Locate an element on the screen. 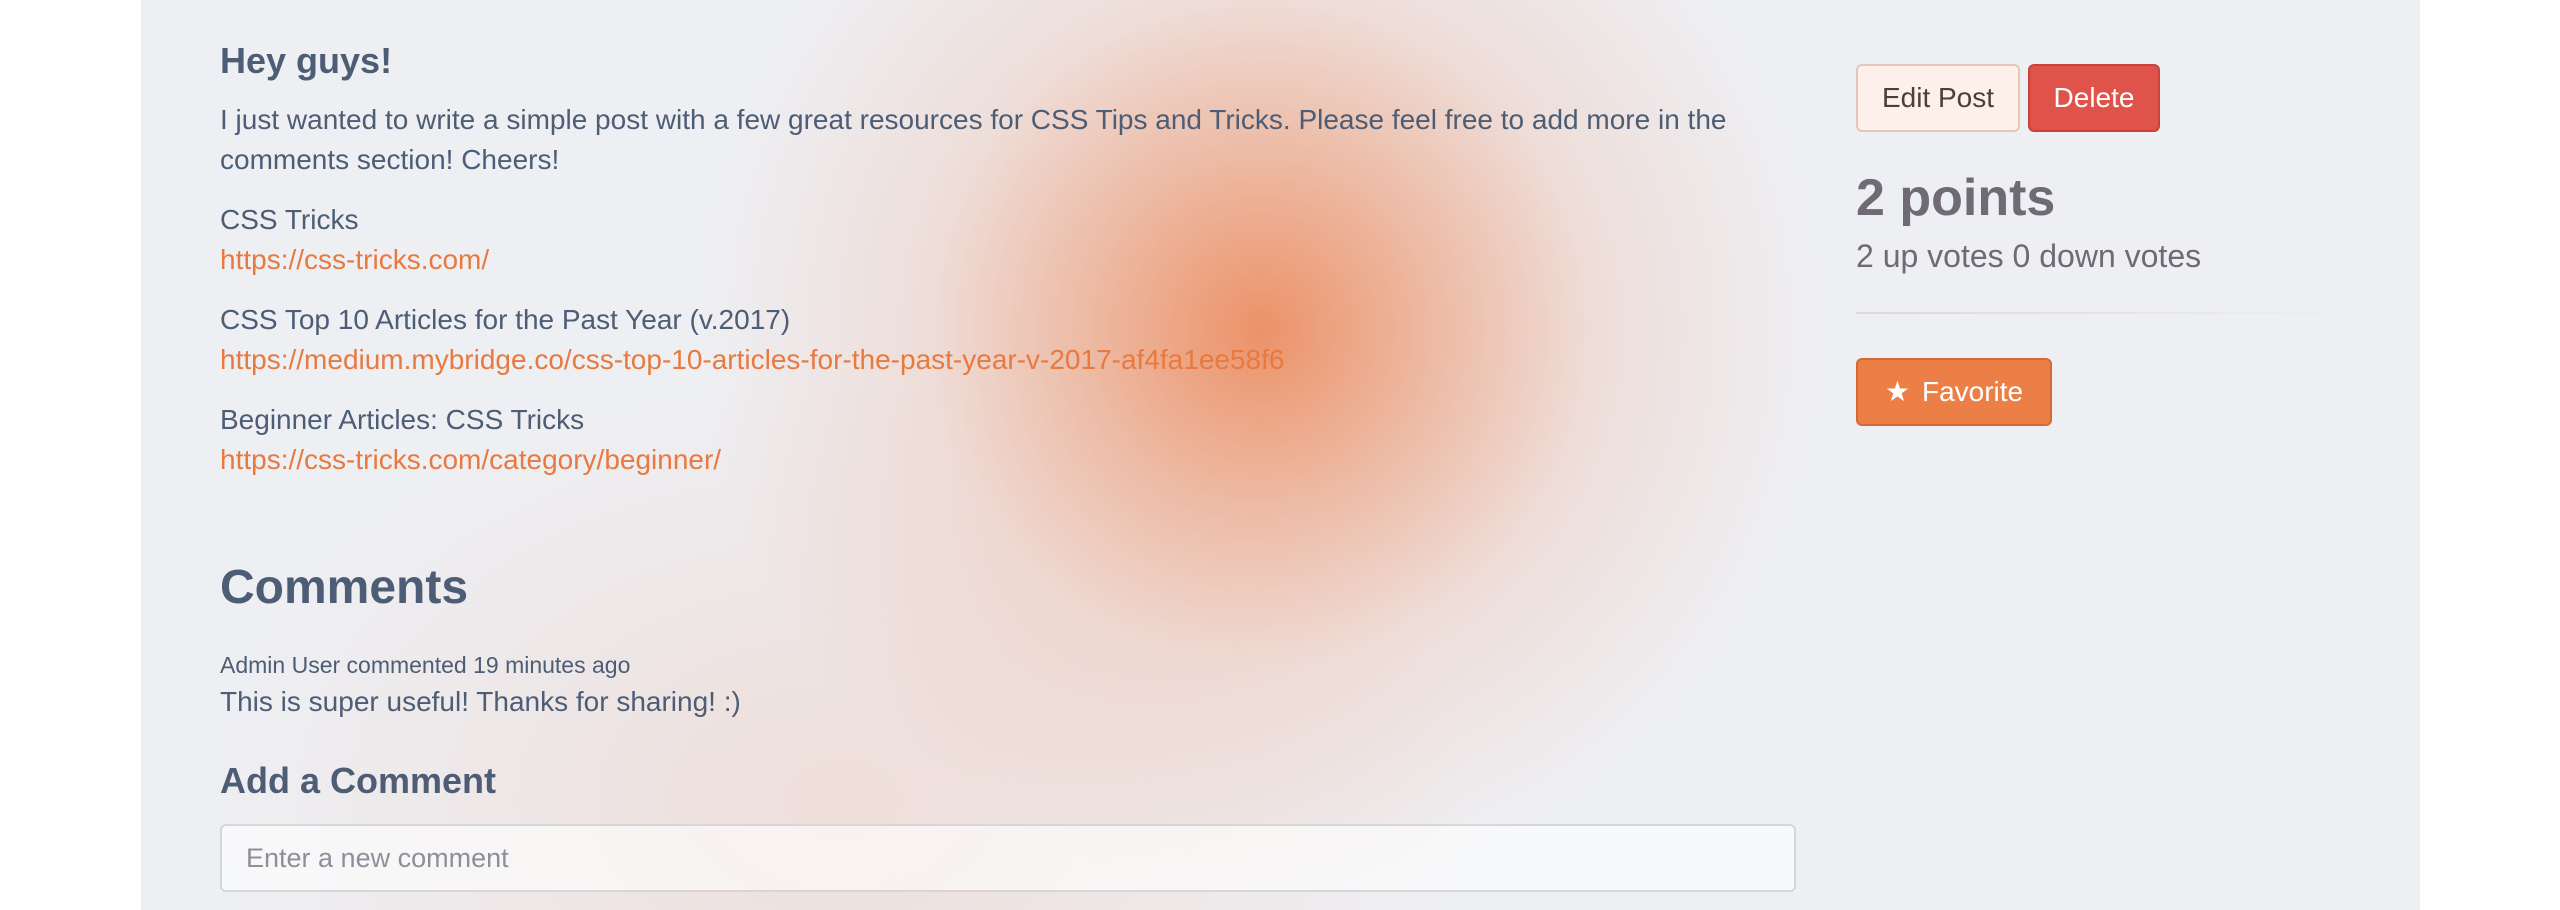 The width and height of the screenshot is (2560, 910). favorite-button: ★ Favorite is located at coordinates (1954, 392).